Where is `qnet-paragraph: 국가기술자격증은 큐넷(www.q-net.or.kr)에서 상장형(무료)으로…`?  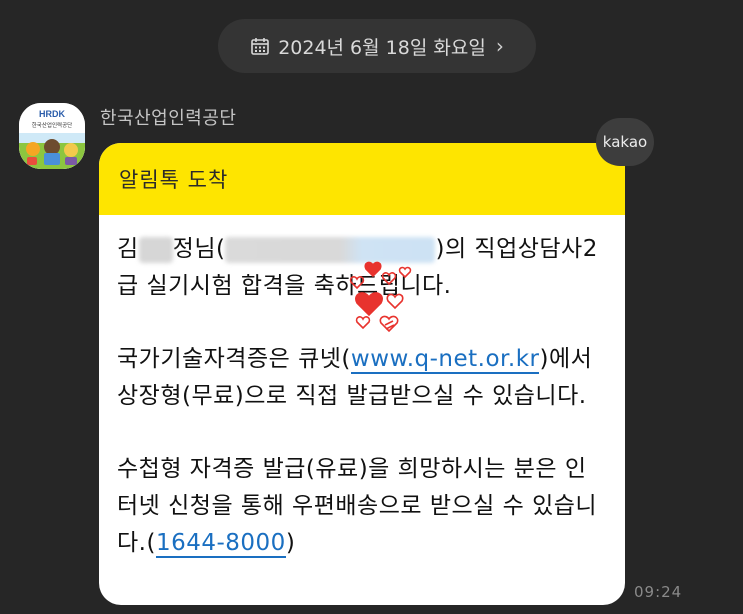
qnet-paragraph: 국가기술자격증은 큐넷(www.q-net.or.kr)에서 상장형(무료)으로… is located at coordinates (361, 378).